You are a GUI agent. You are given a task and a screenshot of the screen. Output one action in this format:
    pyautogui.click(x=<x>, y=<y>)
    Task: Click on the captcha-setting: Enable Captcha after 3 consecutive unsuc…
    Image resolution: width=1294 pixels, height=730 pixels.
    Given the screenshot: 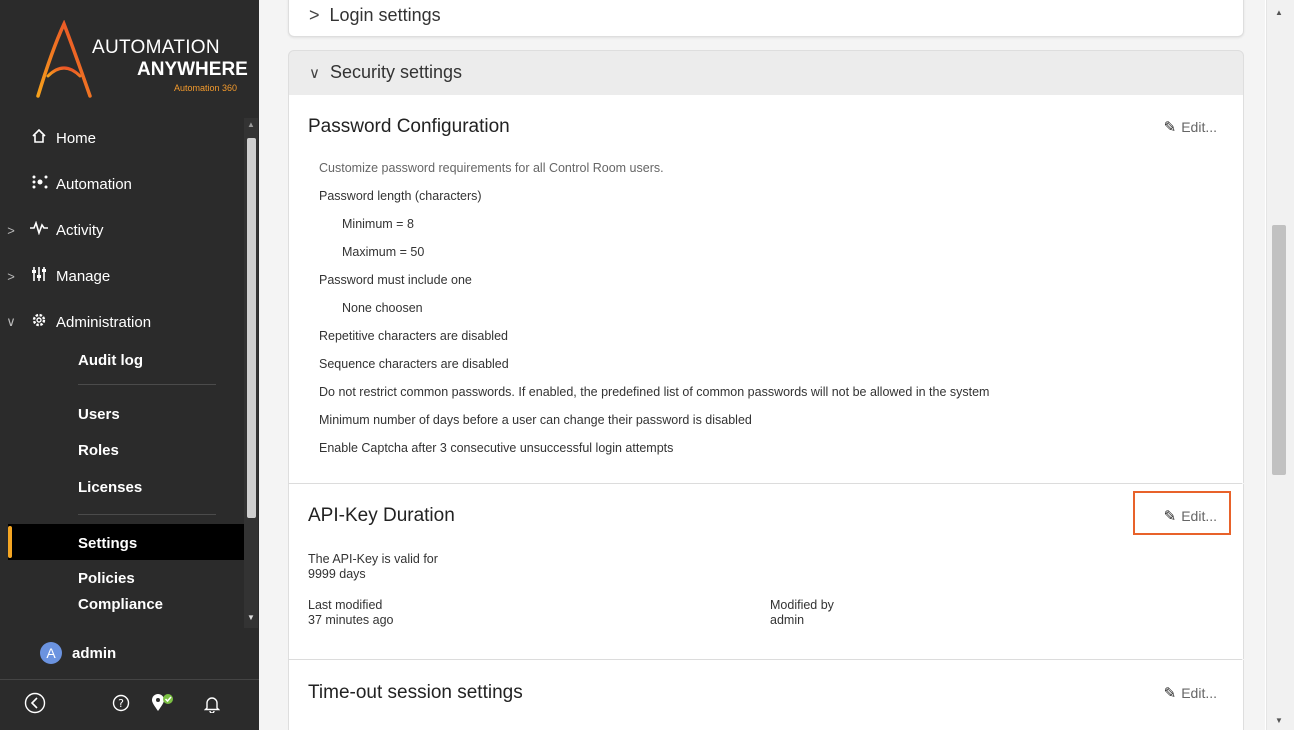 What is the action you would take?
    pyautogui.click(x=496, y=448)
    